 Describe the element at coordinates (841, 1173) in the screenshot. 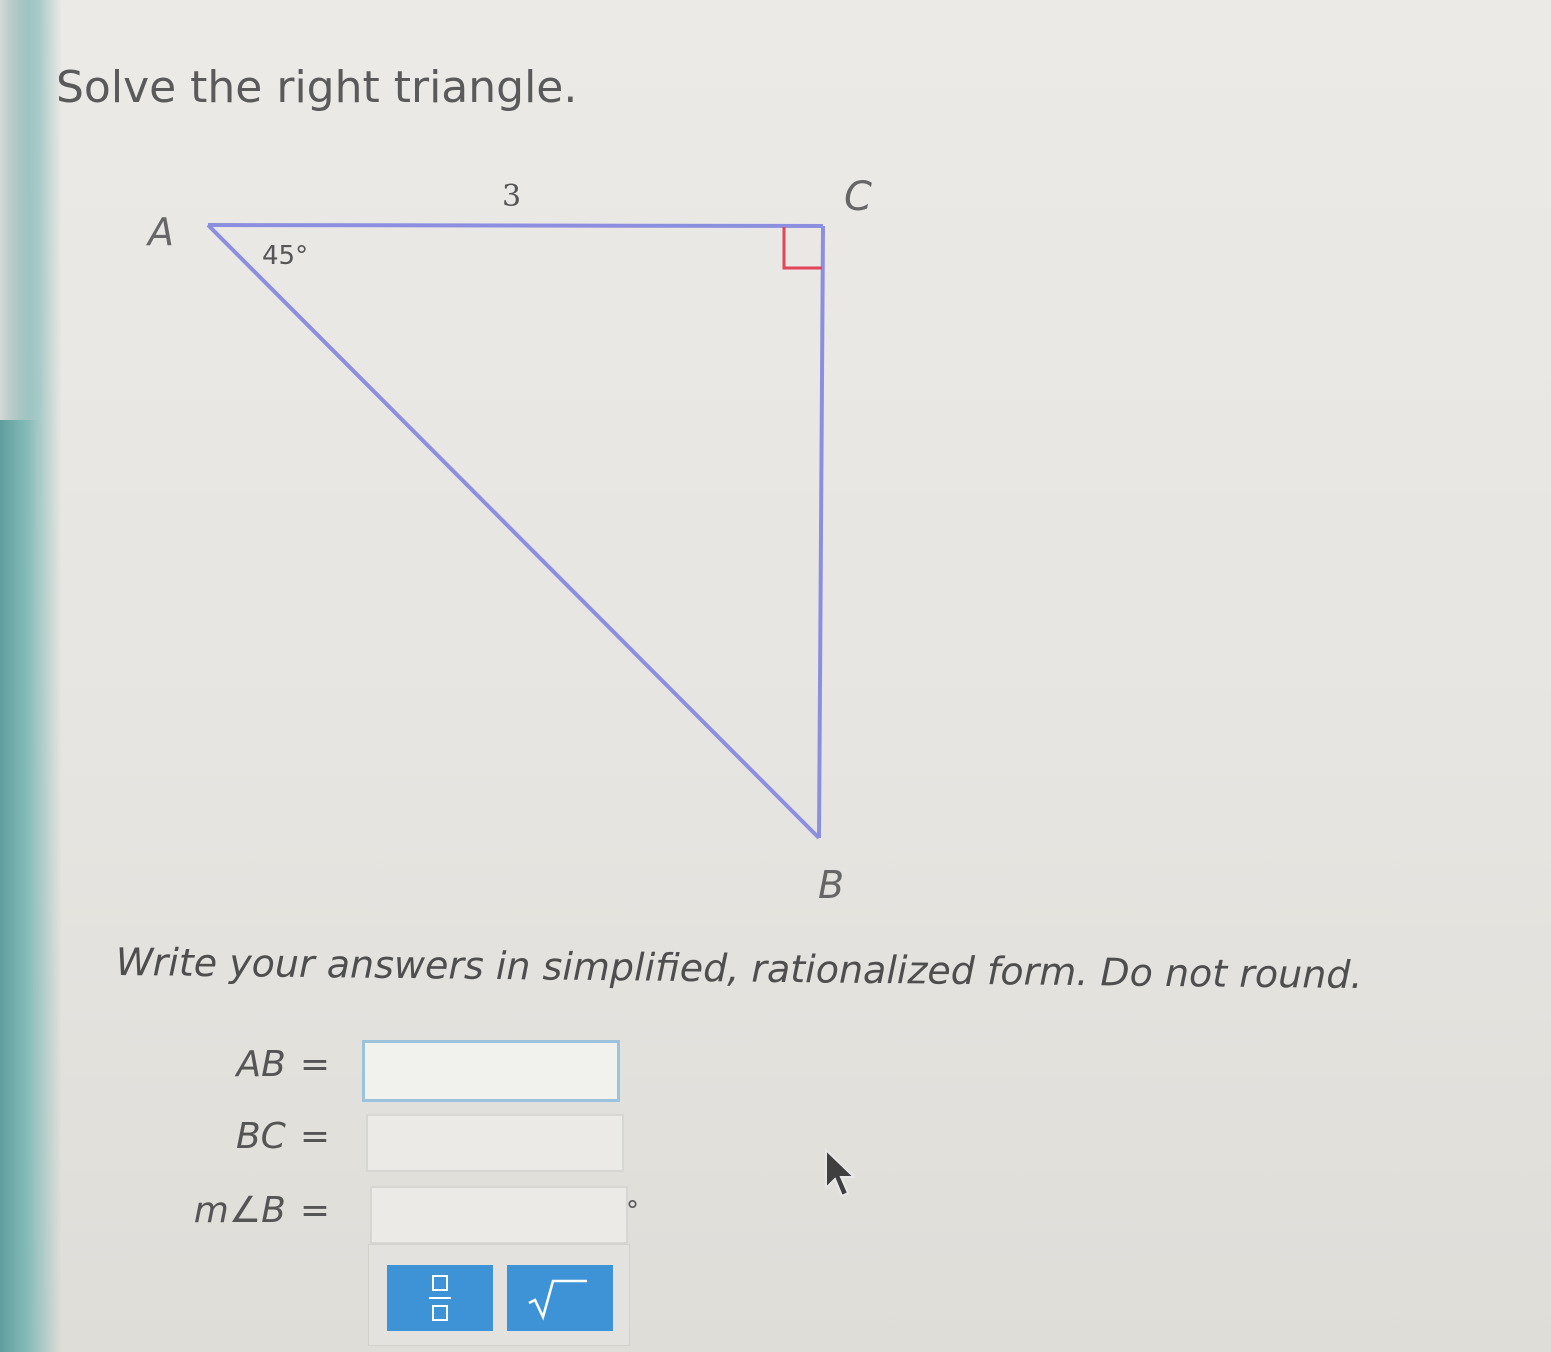

I see `mouse-cursor-icon` at that location.